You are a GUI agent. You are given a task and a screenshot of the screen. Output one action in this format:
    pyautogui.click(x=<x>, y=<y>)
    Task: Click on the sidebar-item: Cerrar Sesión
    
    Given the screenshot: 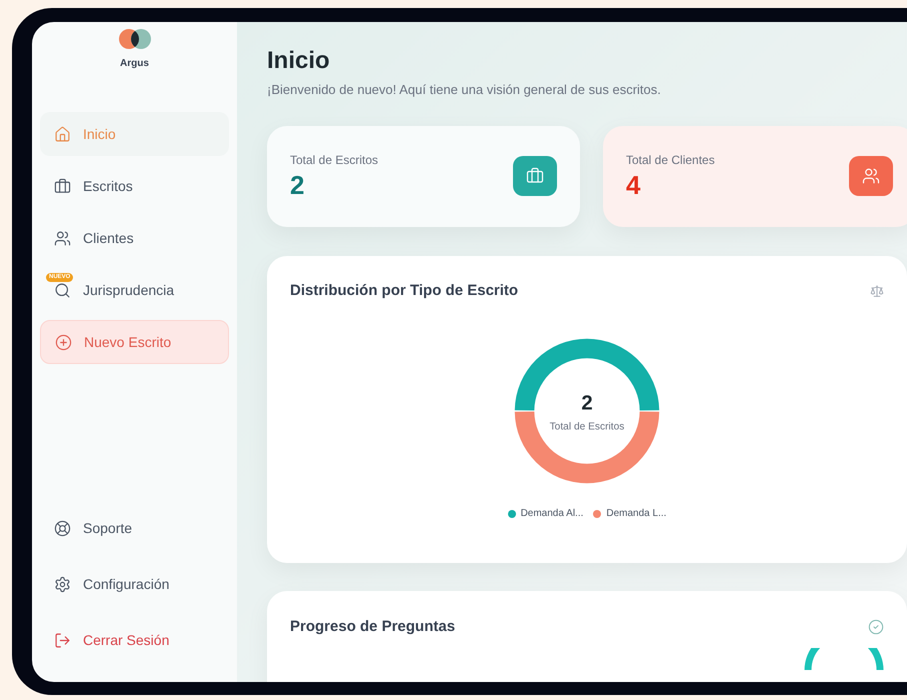 What is the action you would take?
    pyautogui.click(x=134, y=640)
    